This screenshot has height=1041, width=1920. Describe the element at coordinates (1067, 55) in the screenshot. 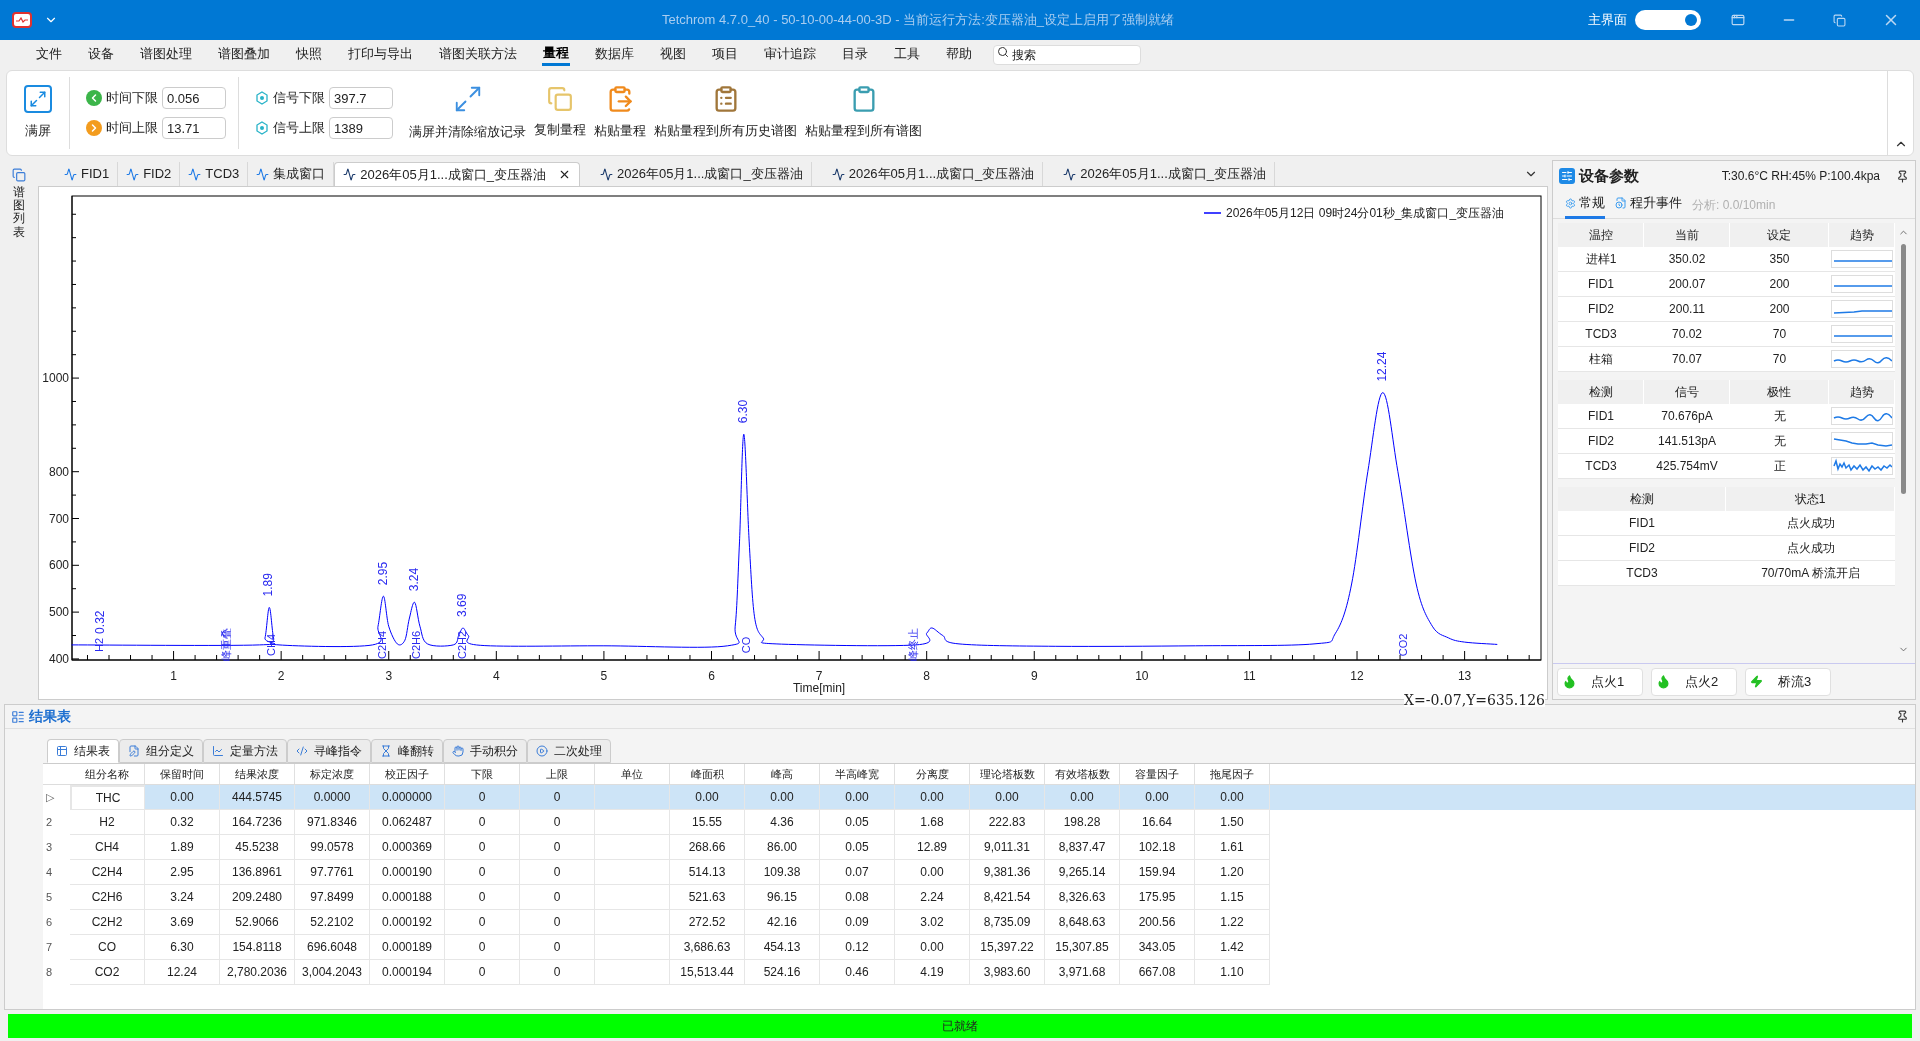

I see `search-field: 搜索` at that location.